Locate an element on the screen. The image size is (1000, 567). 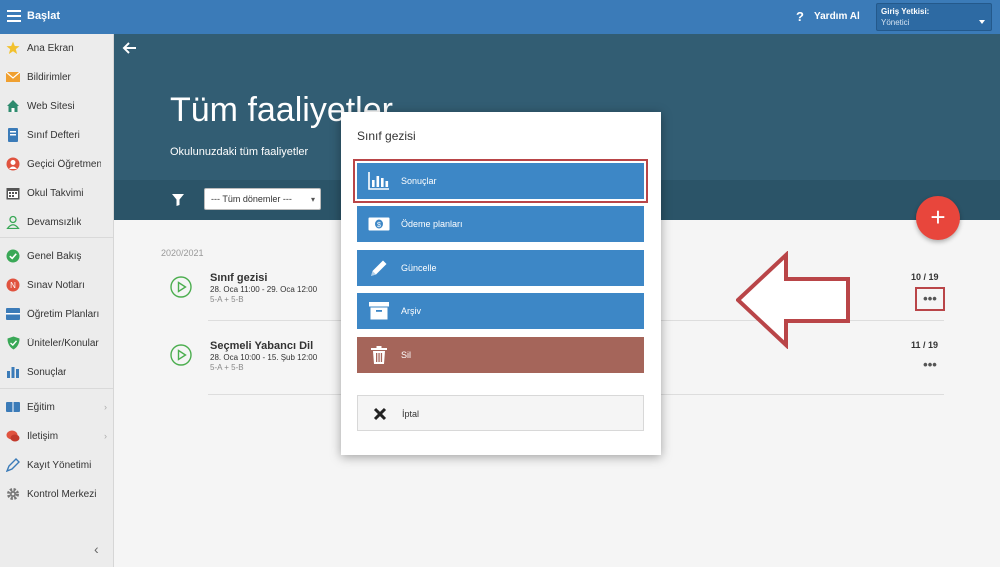
button-label: İptal is located at coordinates (411, 414).